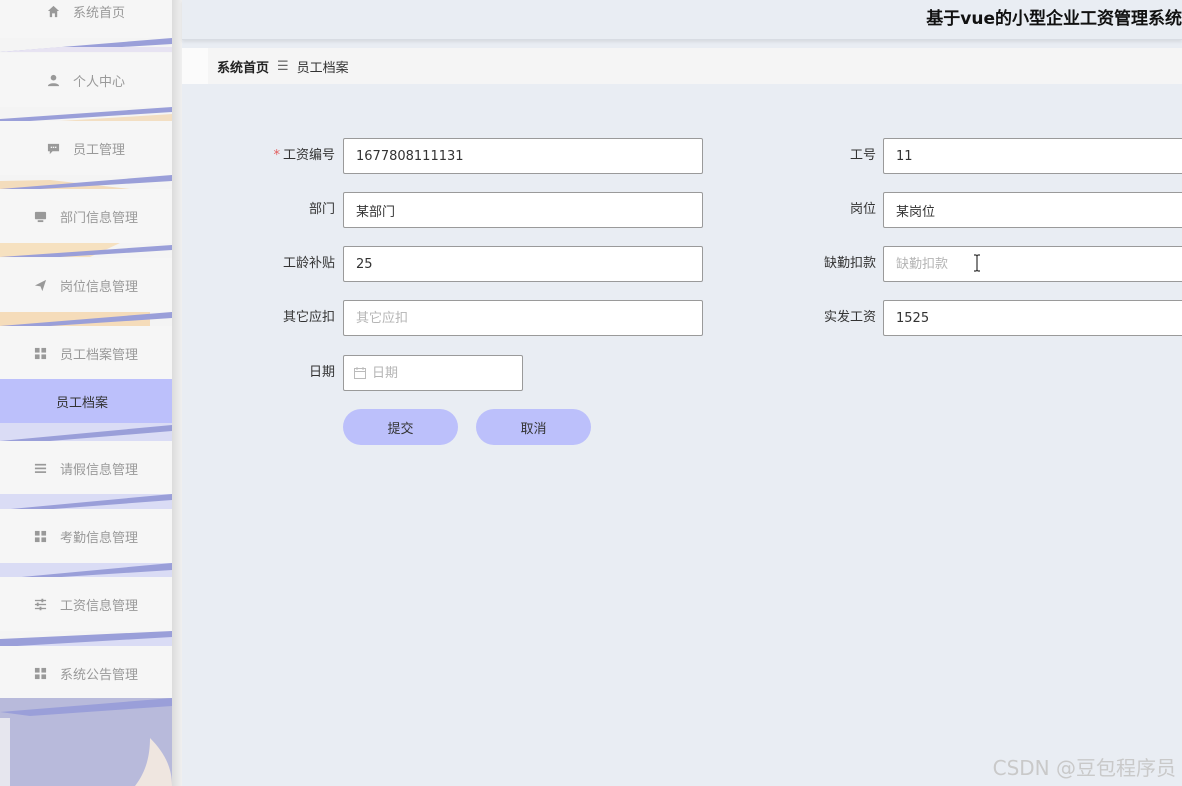 The image size is (1182, 786). What do you see at coordinates (54, 11) in the screenshot?
I see `home-icon` at bounding box center [54, 11].